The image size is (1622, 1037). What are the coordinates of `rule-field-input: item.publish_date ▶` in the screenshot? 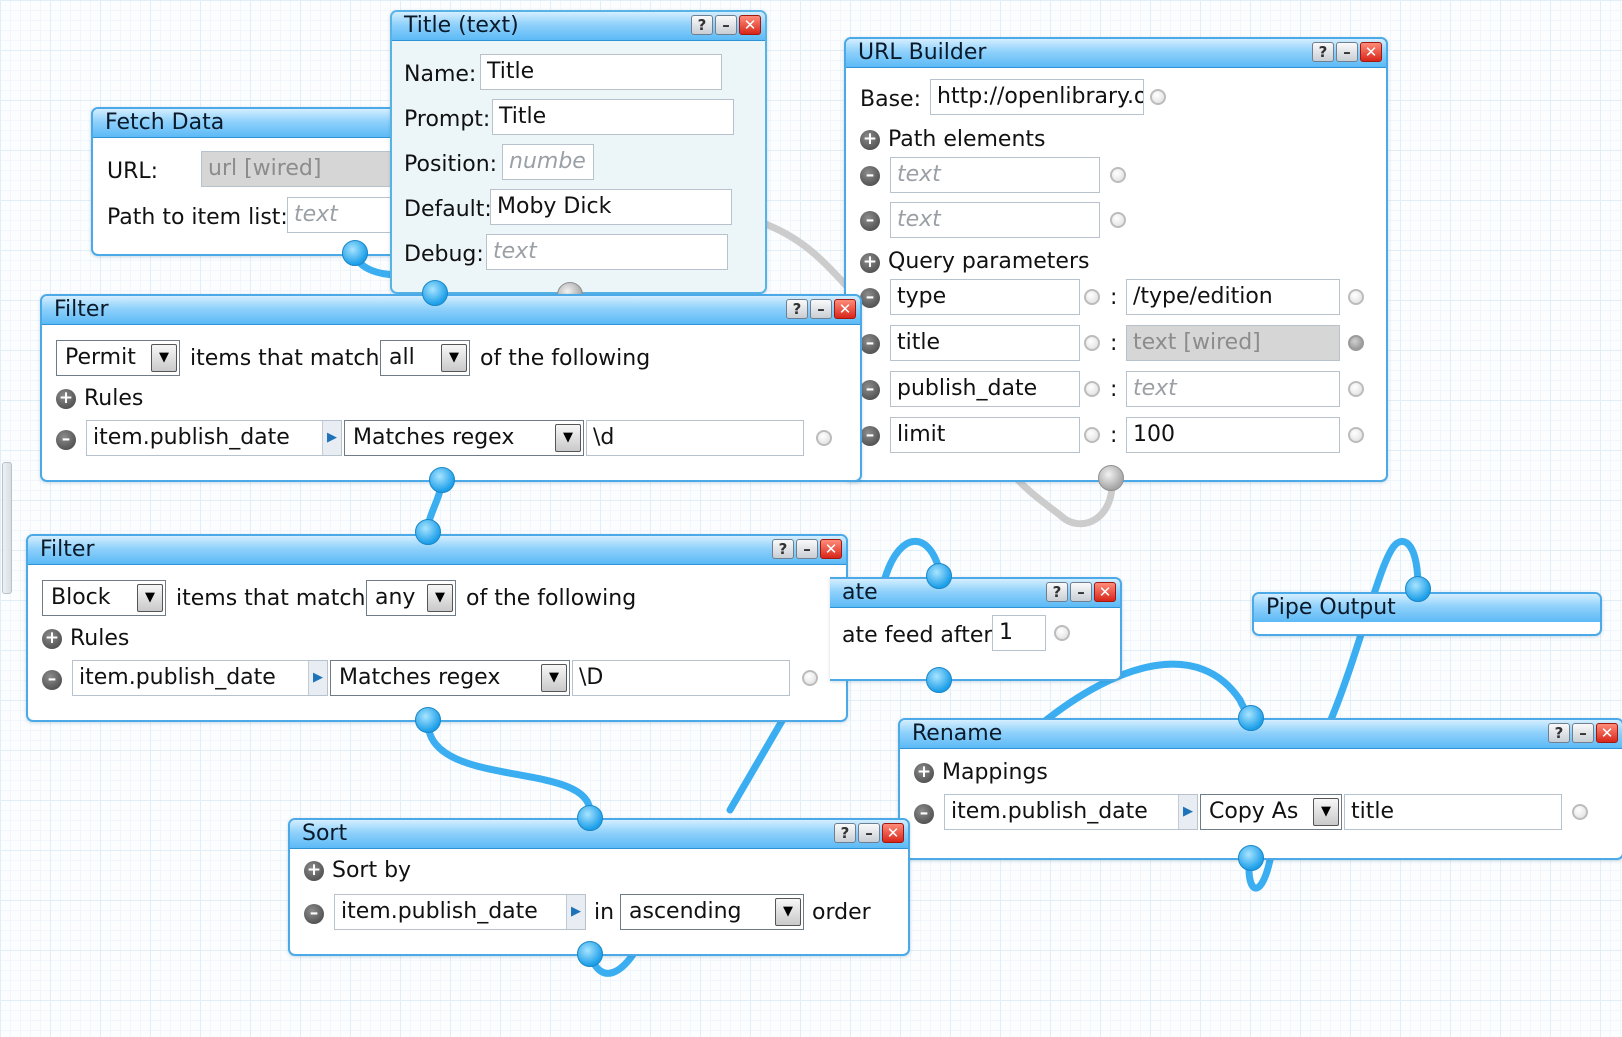 It's located at (214, 438).